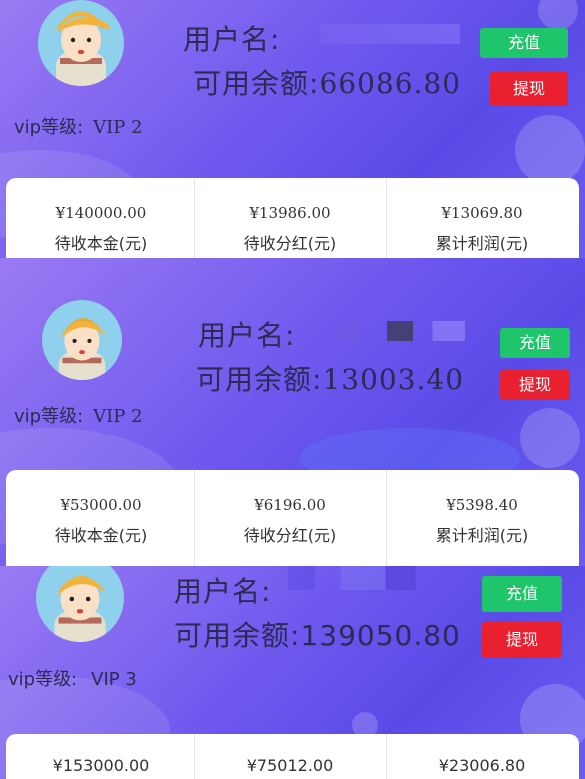  I want to click on stat-dividend: ¥75012.00, so click(289, 756).